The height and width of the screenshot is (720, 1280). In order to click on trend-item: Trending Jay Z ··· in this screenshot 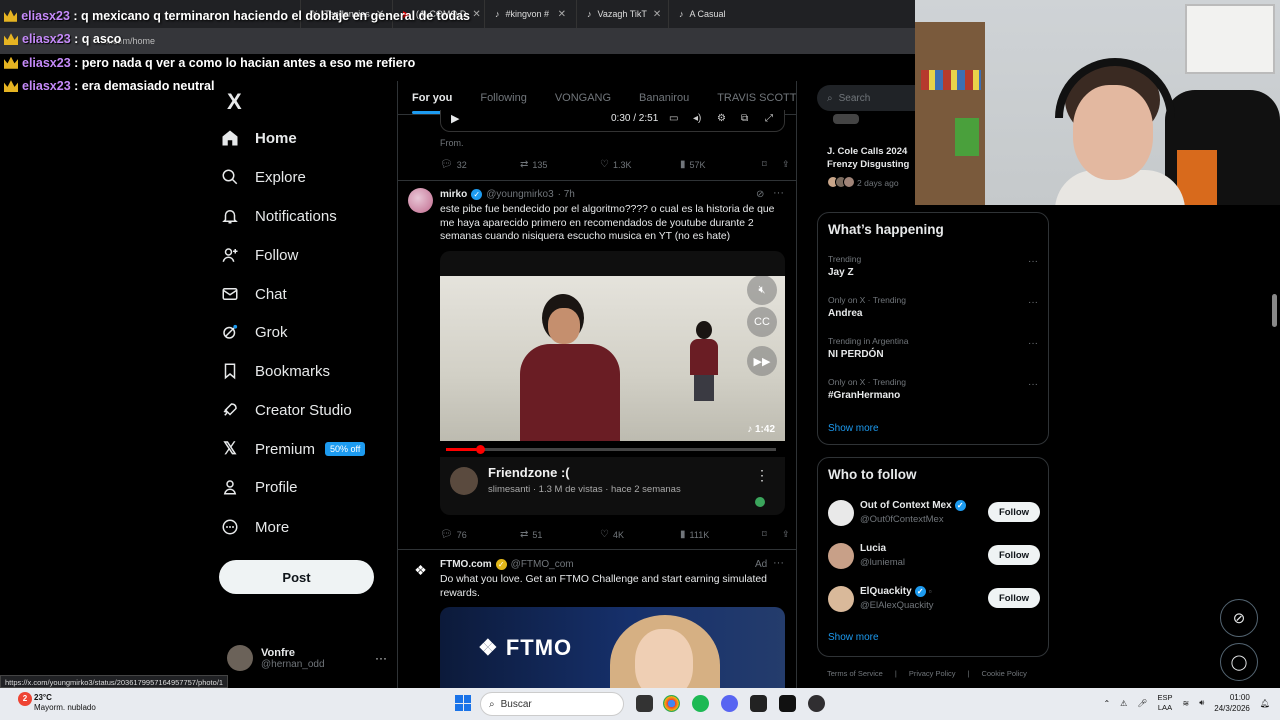, I will do `click(934, 266)`.